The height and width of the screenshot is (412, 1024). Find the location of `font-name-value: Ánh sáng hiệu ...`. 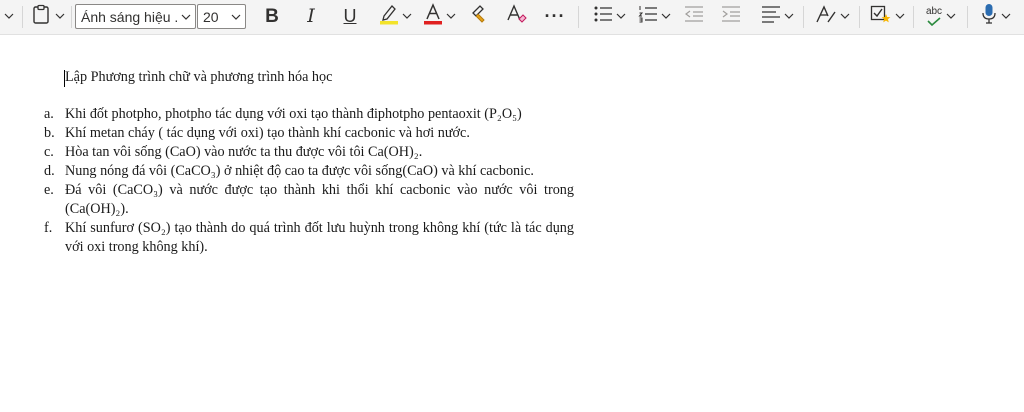

font-name-value: Ánh sáng hiệu ... is located at coordinates (129, 16).